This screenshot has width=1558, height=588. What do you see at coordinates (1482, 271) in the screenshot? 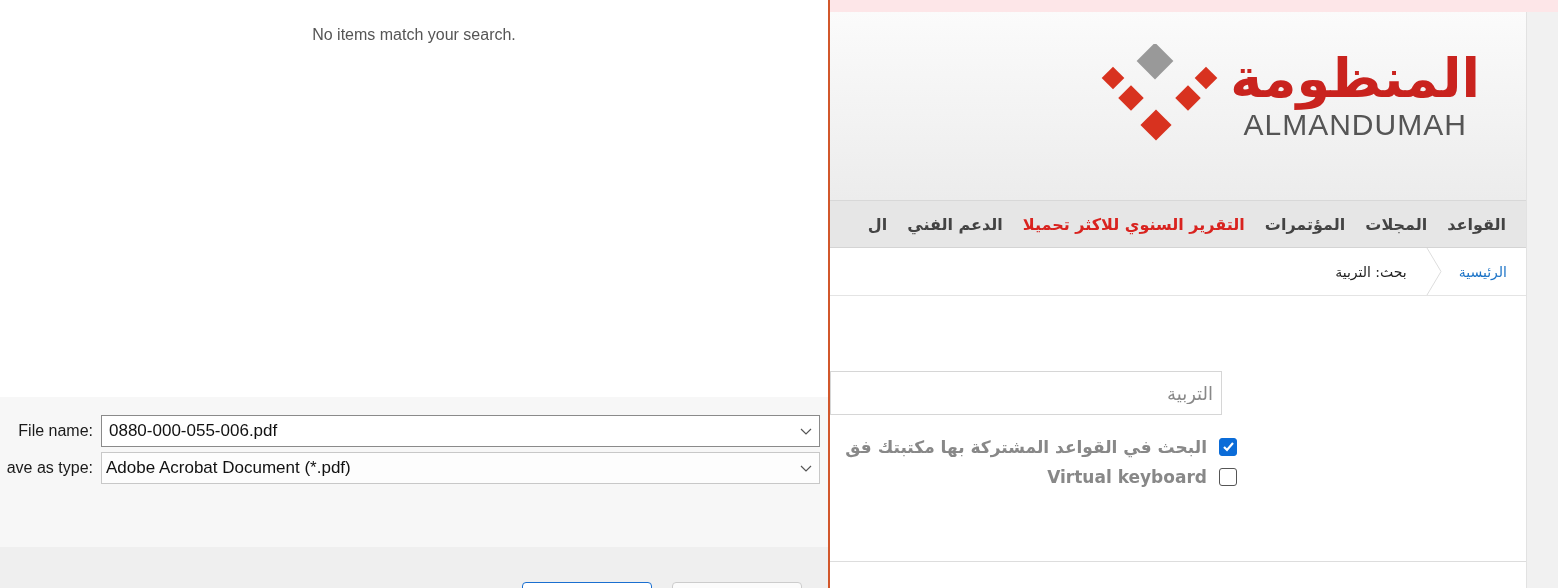
I see `breadcrumb-link: الرئيسية` at bounding box center [1482, 271].